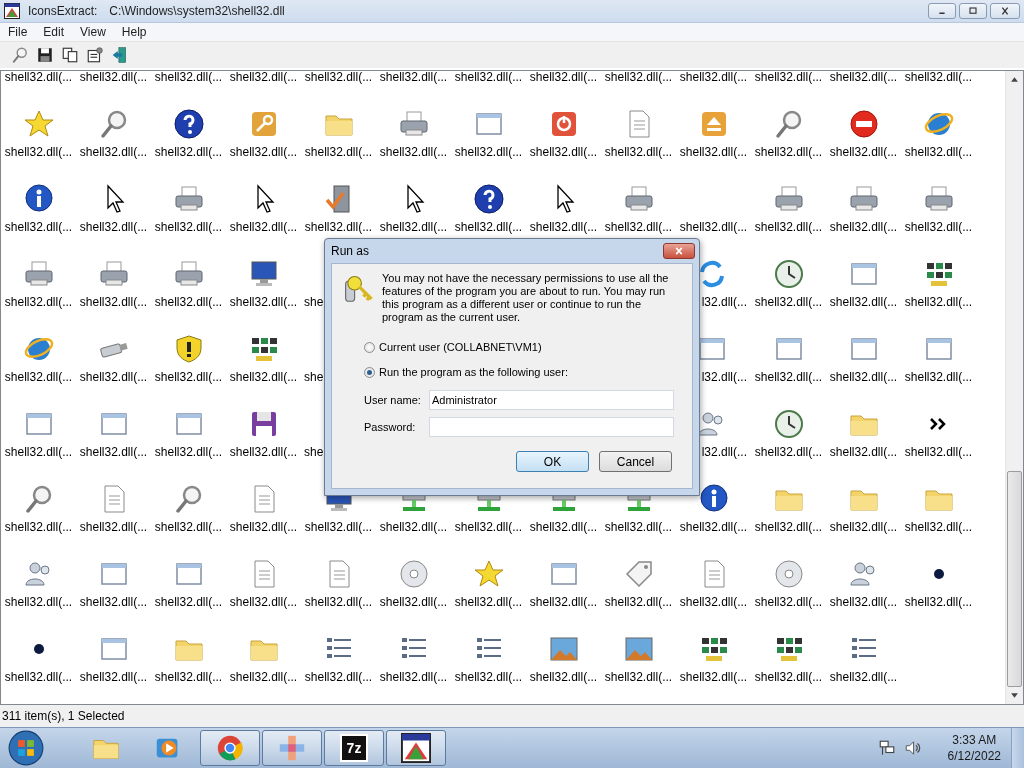 The width and height of the screenshot is (1024, 768). Describe the element at coordinates (551, 400) in the screenshot. I see `input-field: Administrator` at that location.